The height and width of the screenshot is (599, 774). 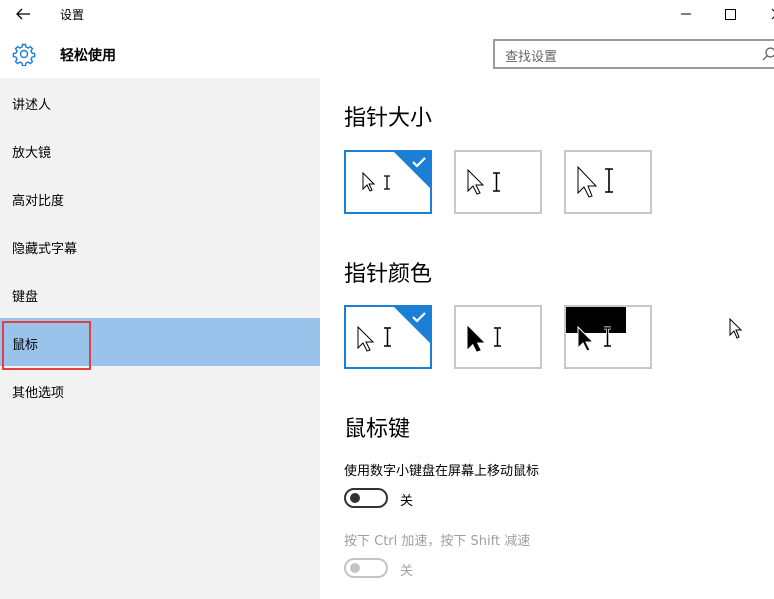 What do you see at coordinates (767, 54) in the screenshot?
I see `search-icon` at bounding box center [767, 54].